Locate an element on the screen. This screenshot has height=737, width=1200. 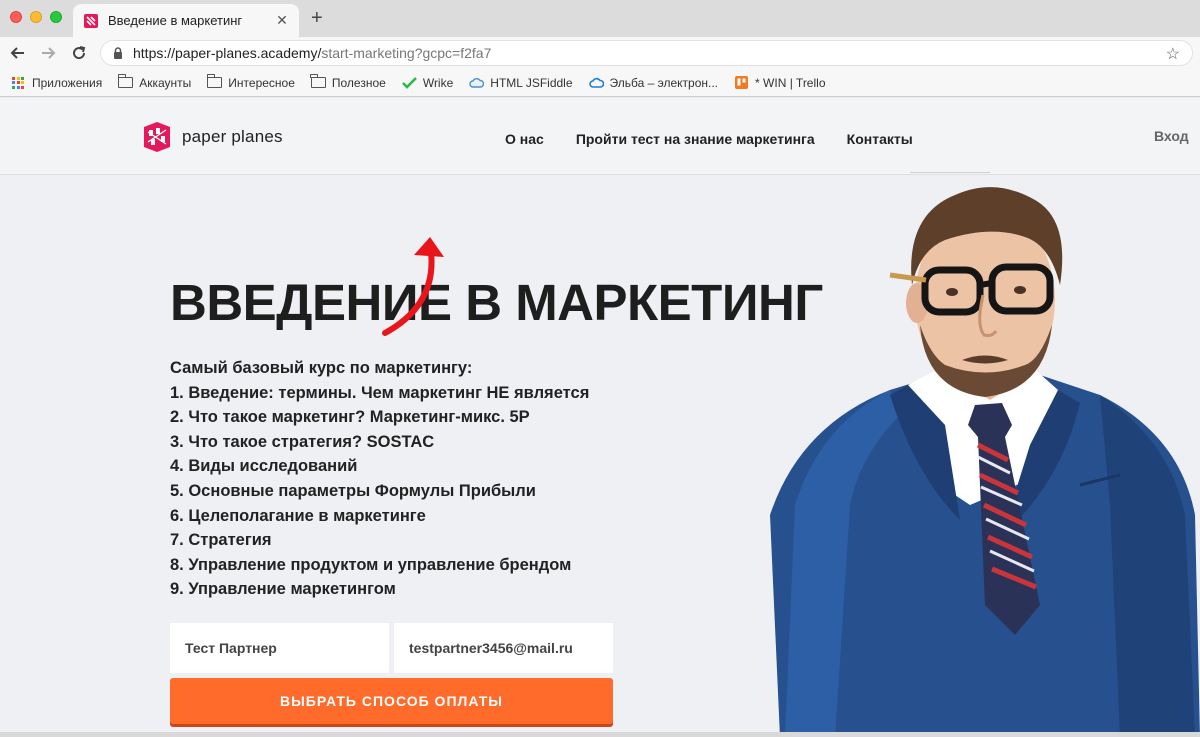
course-intro: Самый базовый курс по маркетингу: is located at coordinates (321, 368).